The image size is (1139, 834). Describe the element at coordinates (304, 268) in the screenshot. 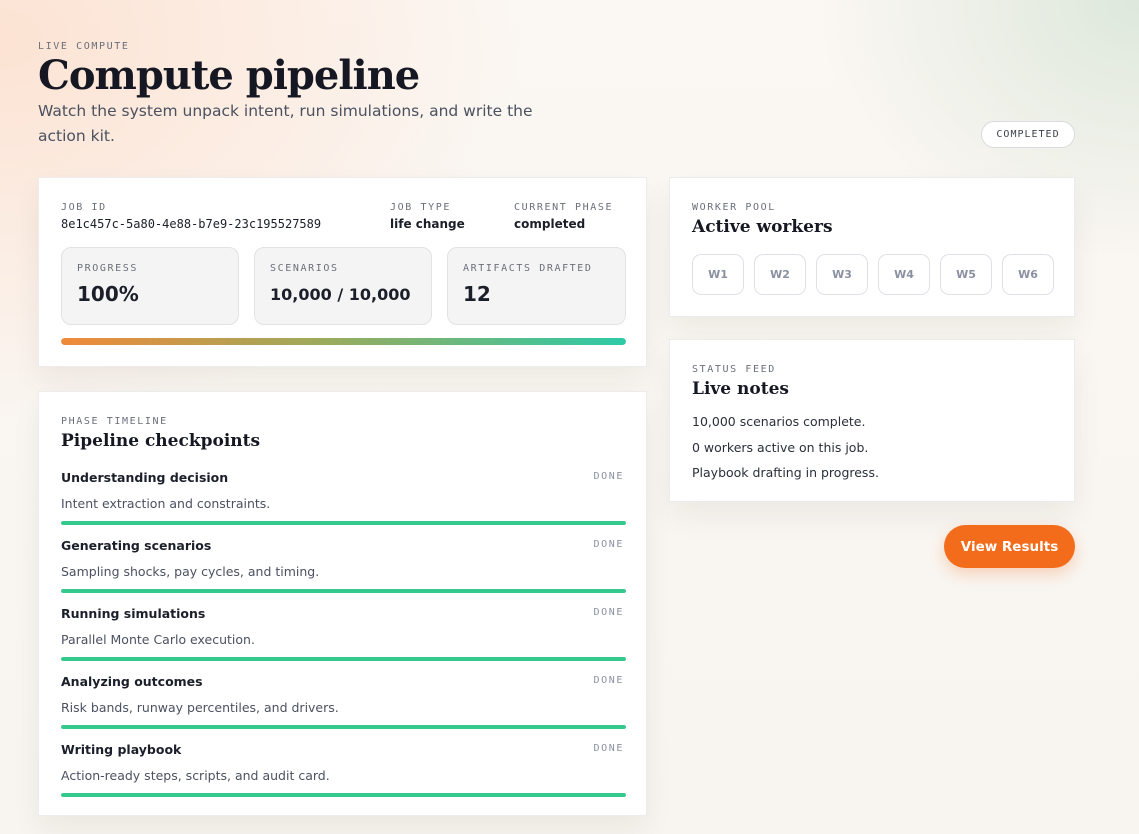

I see `scenarios-label: SCENARIOS` at that location.